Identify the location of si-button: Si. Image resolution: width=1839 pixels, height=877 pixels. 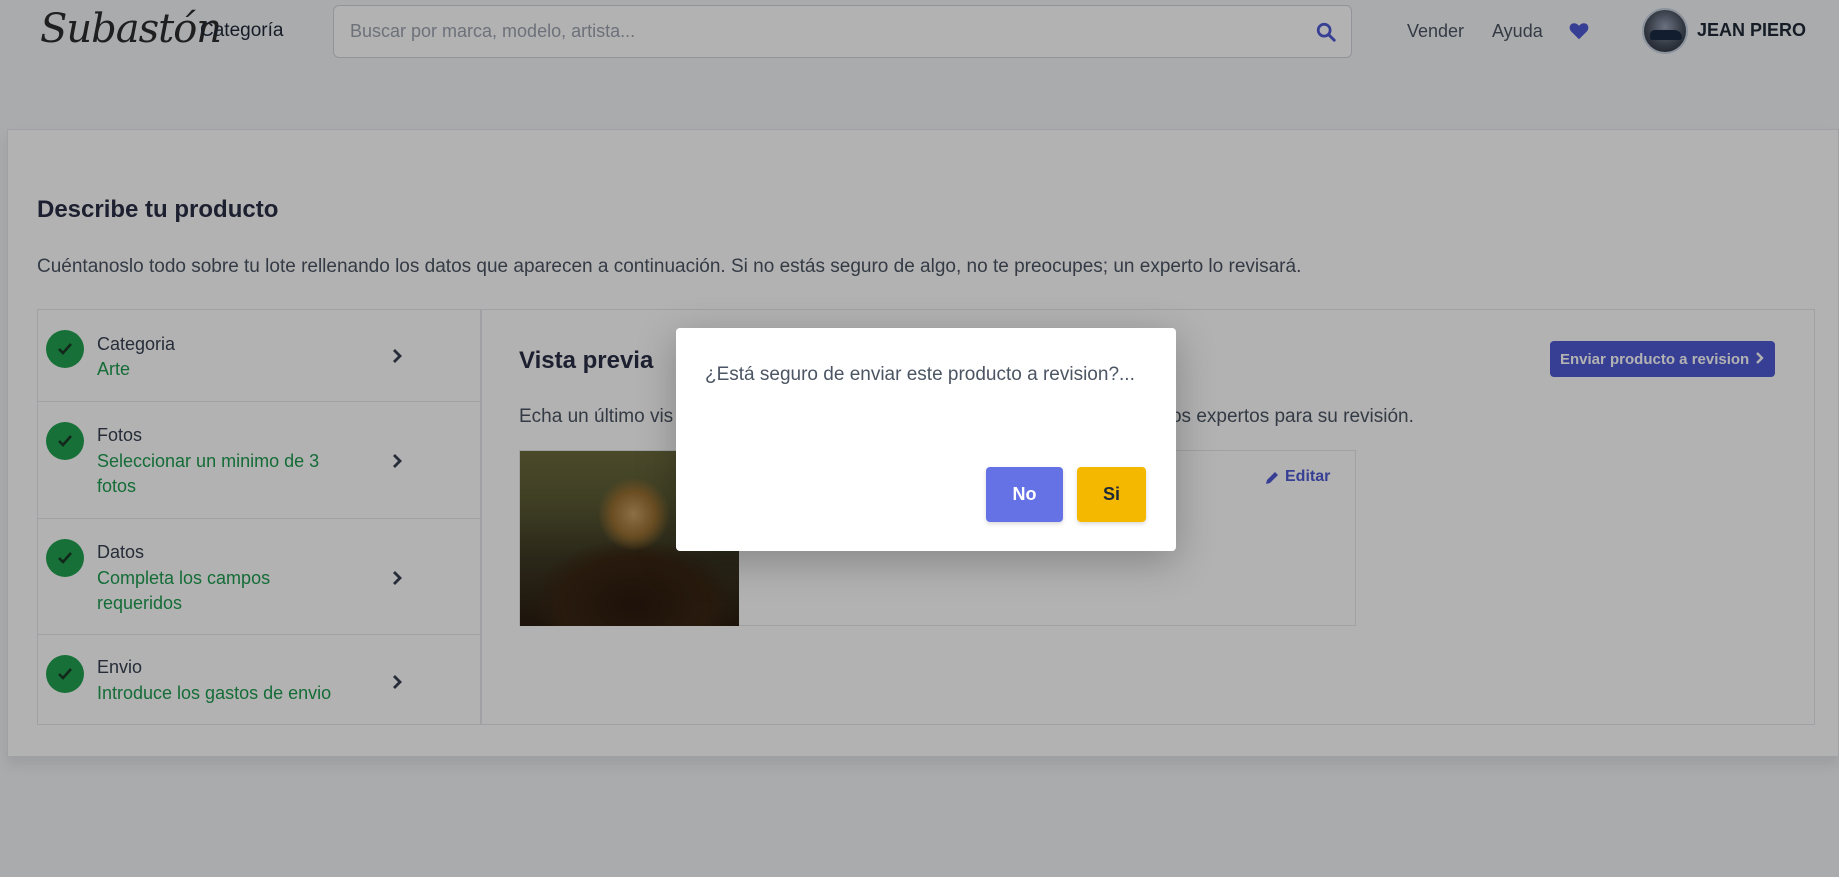
(1111, 494).